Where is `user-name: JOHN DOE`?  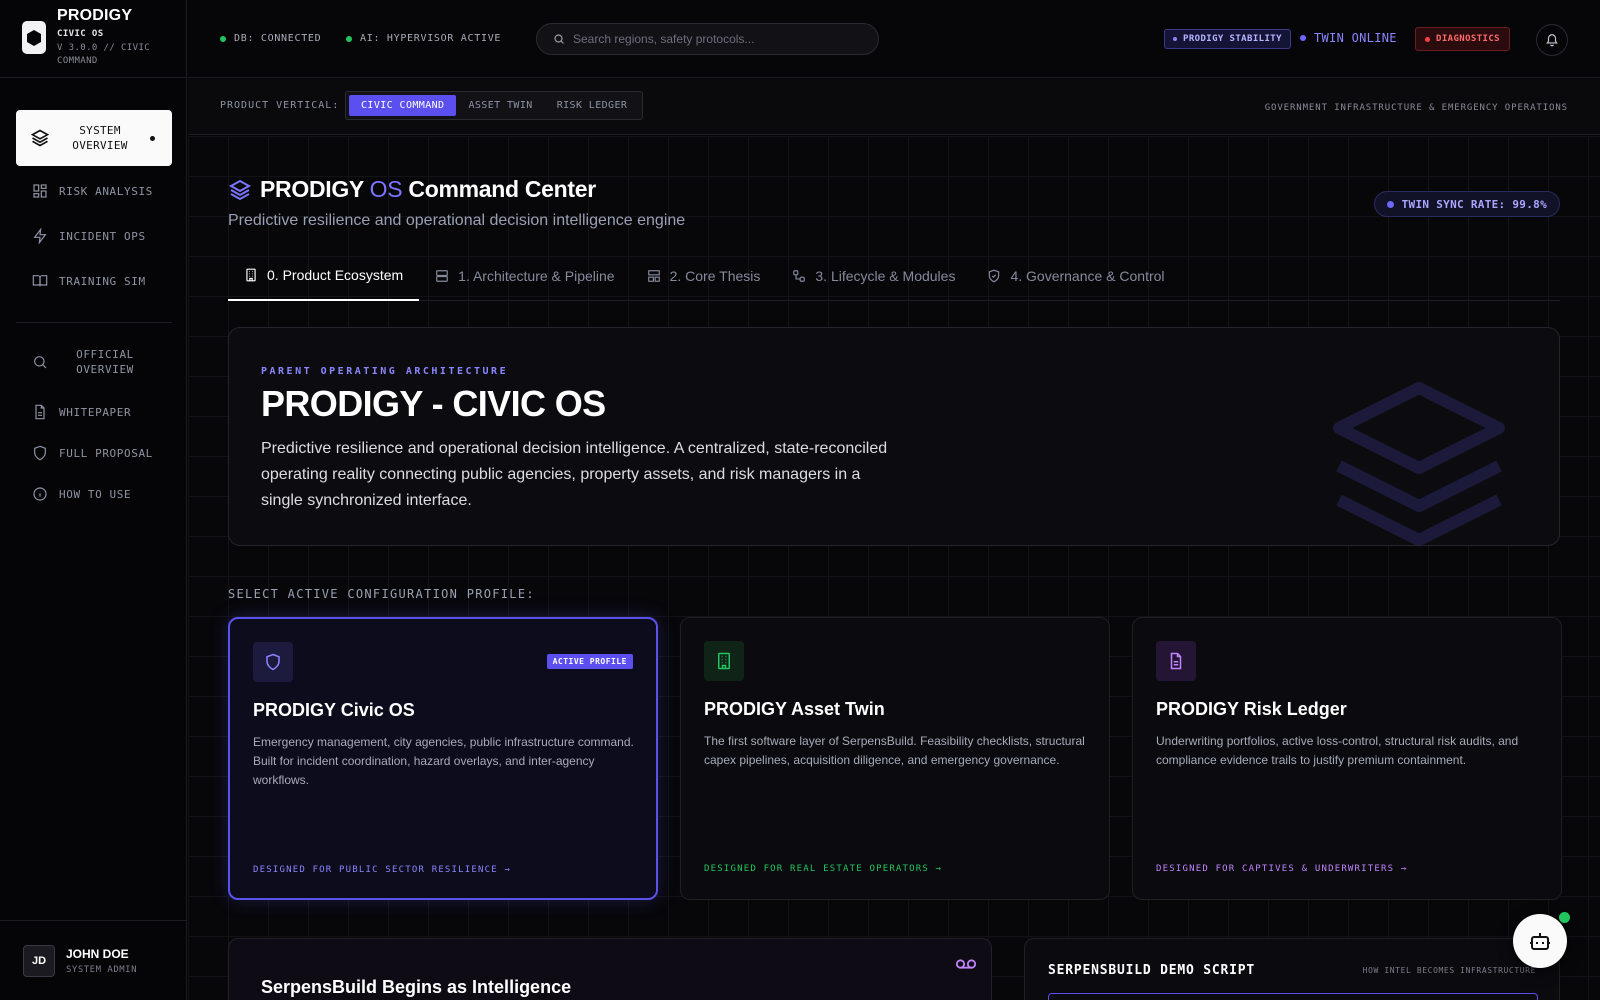 user-name: JOHN DOE is located at coordinates (97, 953).